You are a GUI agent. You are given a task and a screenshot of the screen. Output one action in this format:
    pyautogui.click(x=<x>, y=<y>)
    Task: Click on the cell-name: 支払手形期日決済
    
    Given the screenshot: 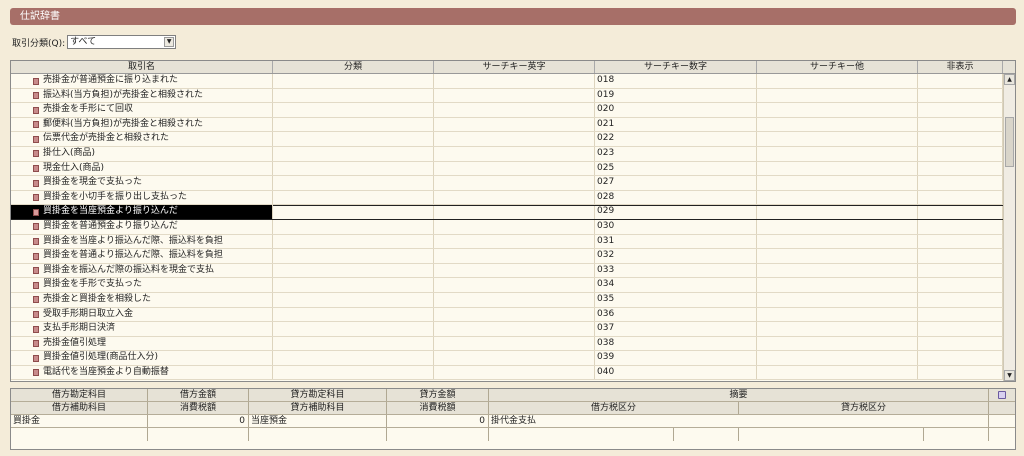 What is the action you would take?
    pyautogui.click(x=142, y=329)
    